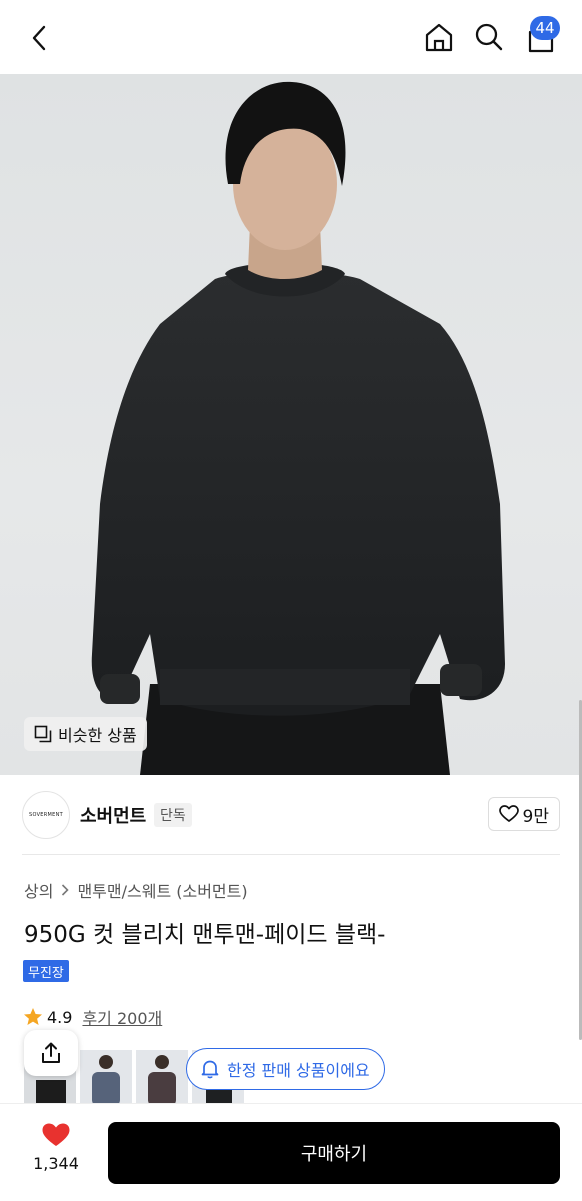  What do you see at coordinates (535, 816) in the screenshot?
I see `brand-like-count: 9만` at bounding box center [535, 816].